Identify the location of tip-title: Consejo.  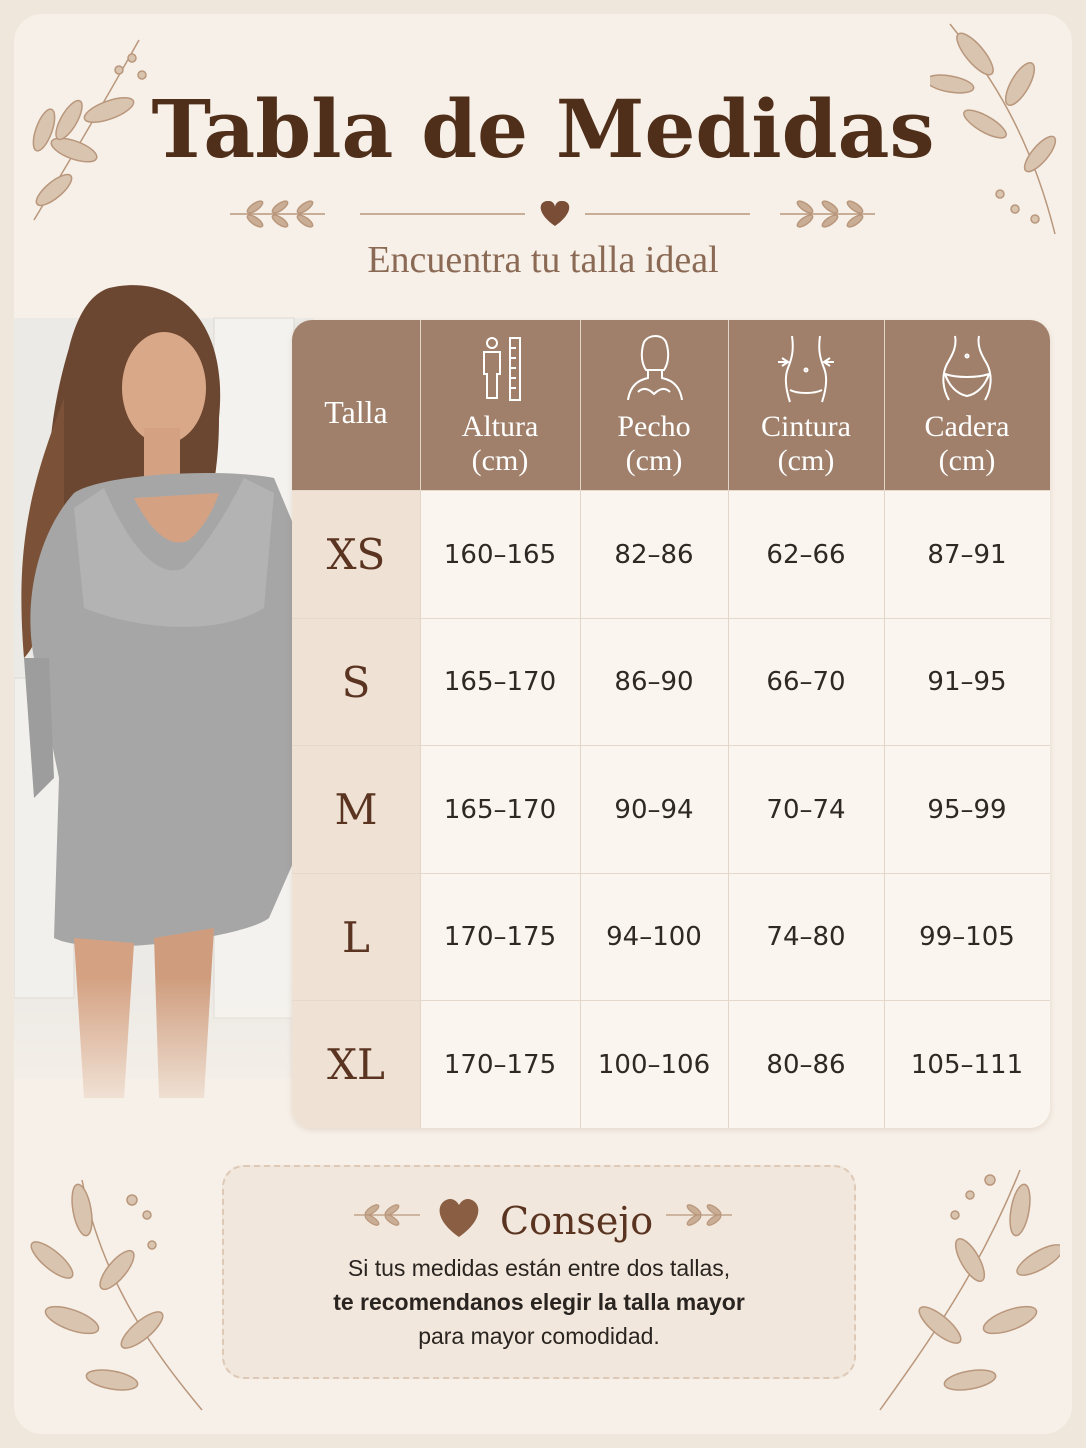
(577, 1221).